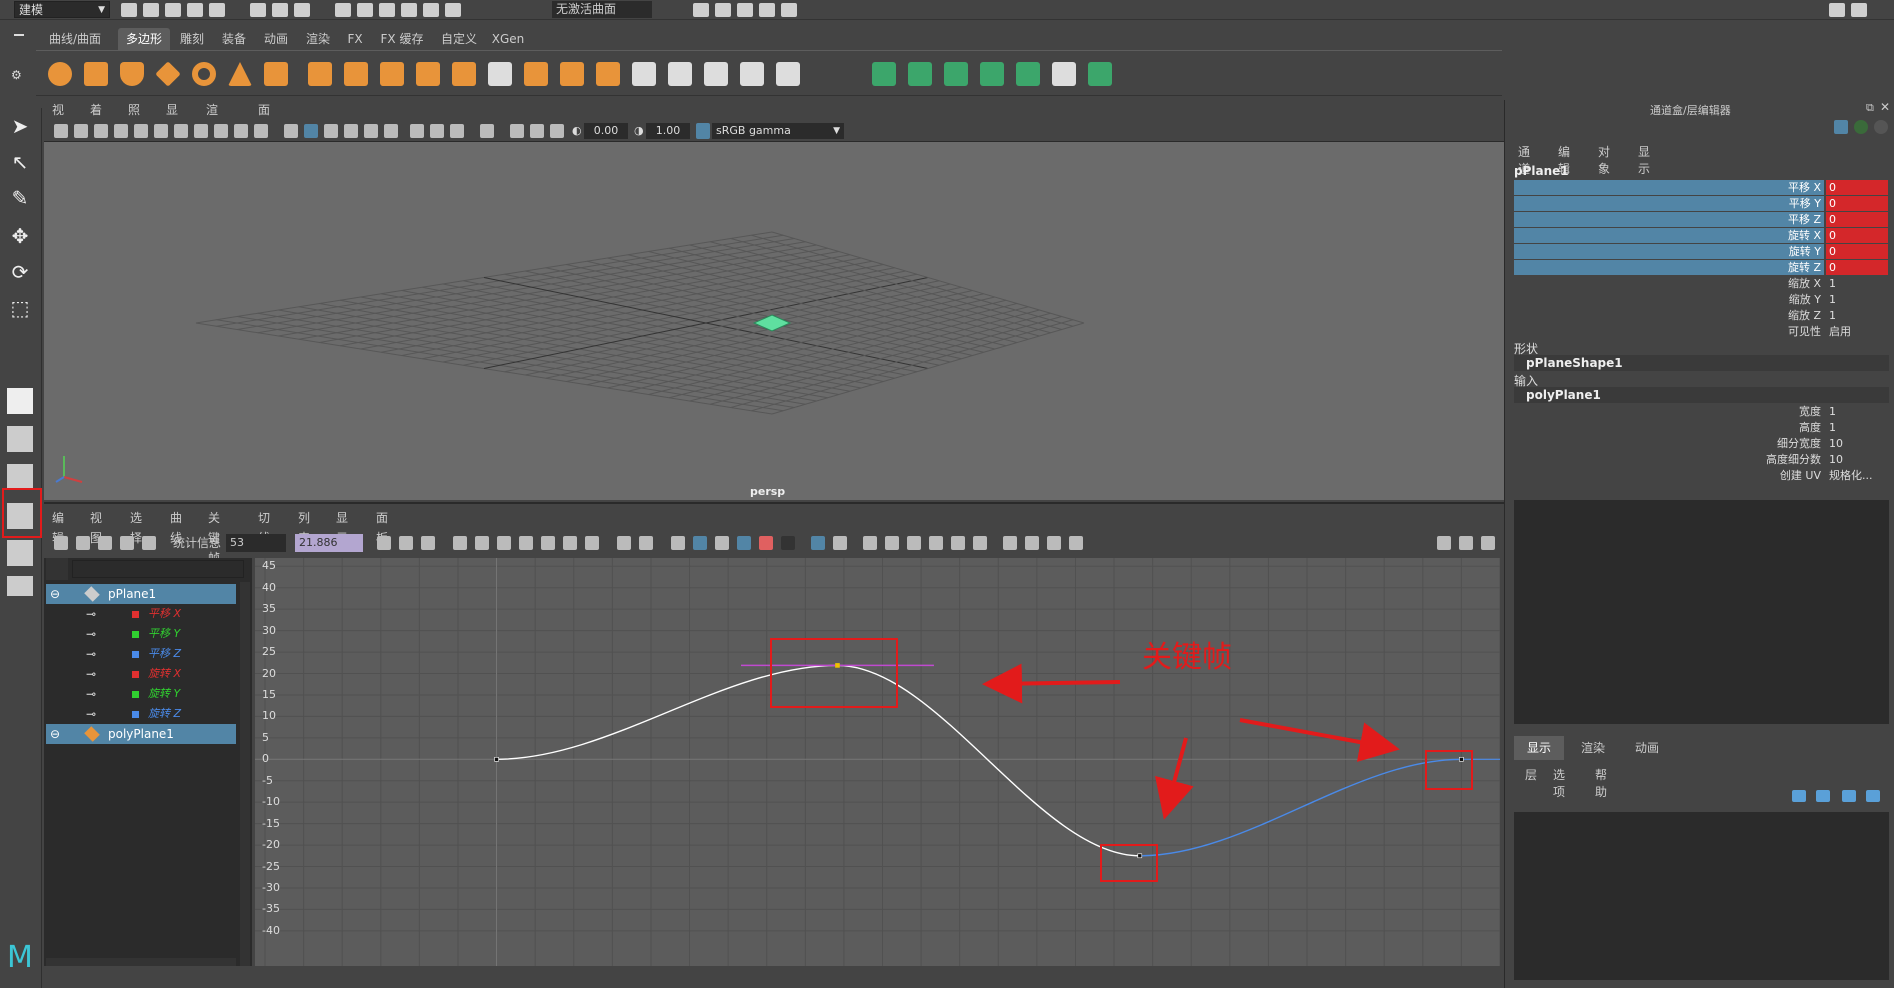  Describe the element at coordinates (75, 39) in the screenshot. I see `shelf-tab-curves: 曲线/曲面` at that location.